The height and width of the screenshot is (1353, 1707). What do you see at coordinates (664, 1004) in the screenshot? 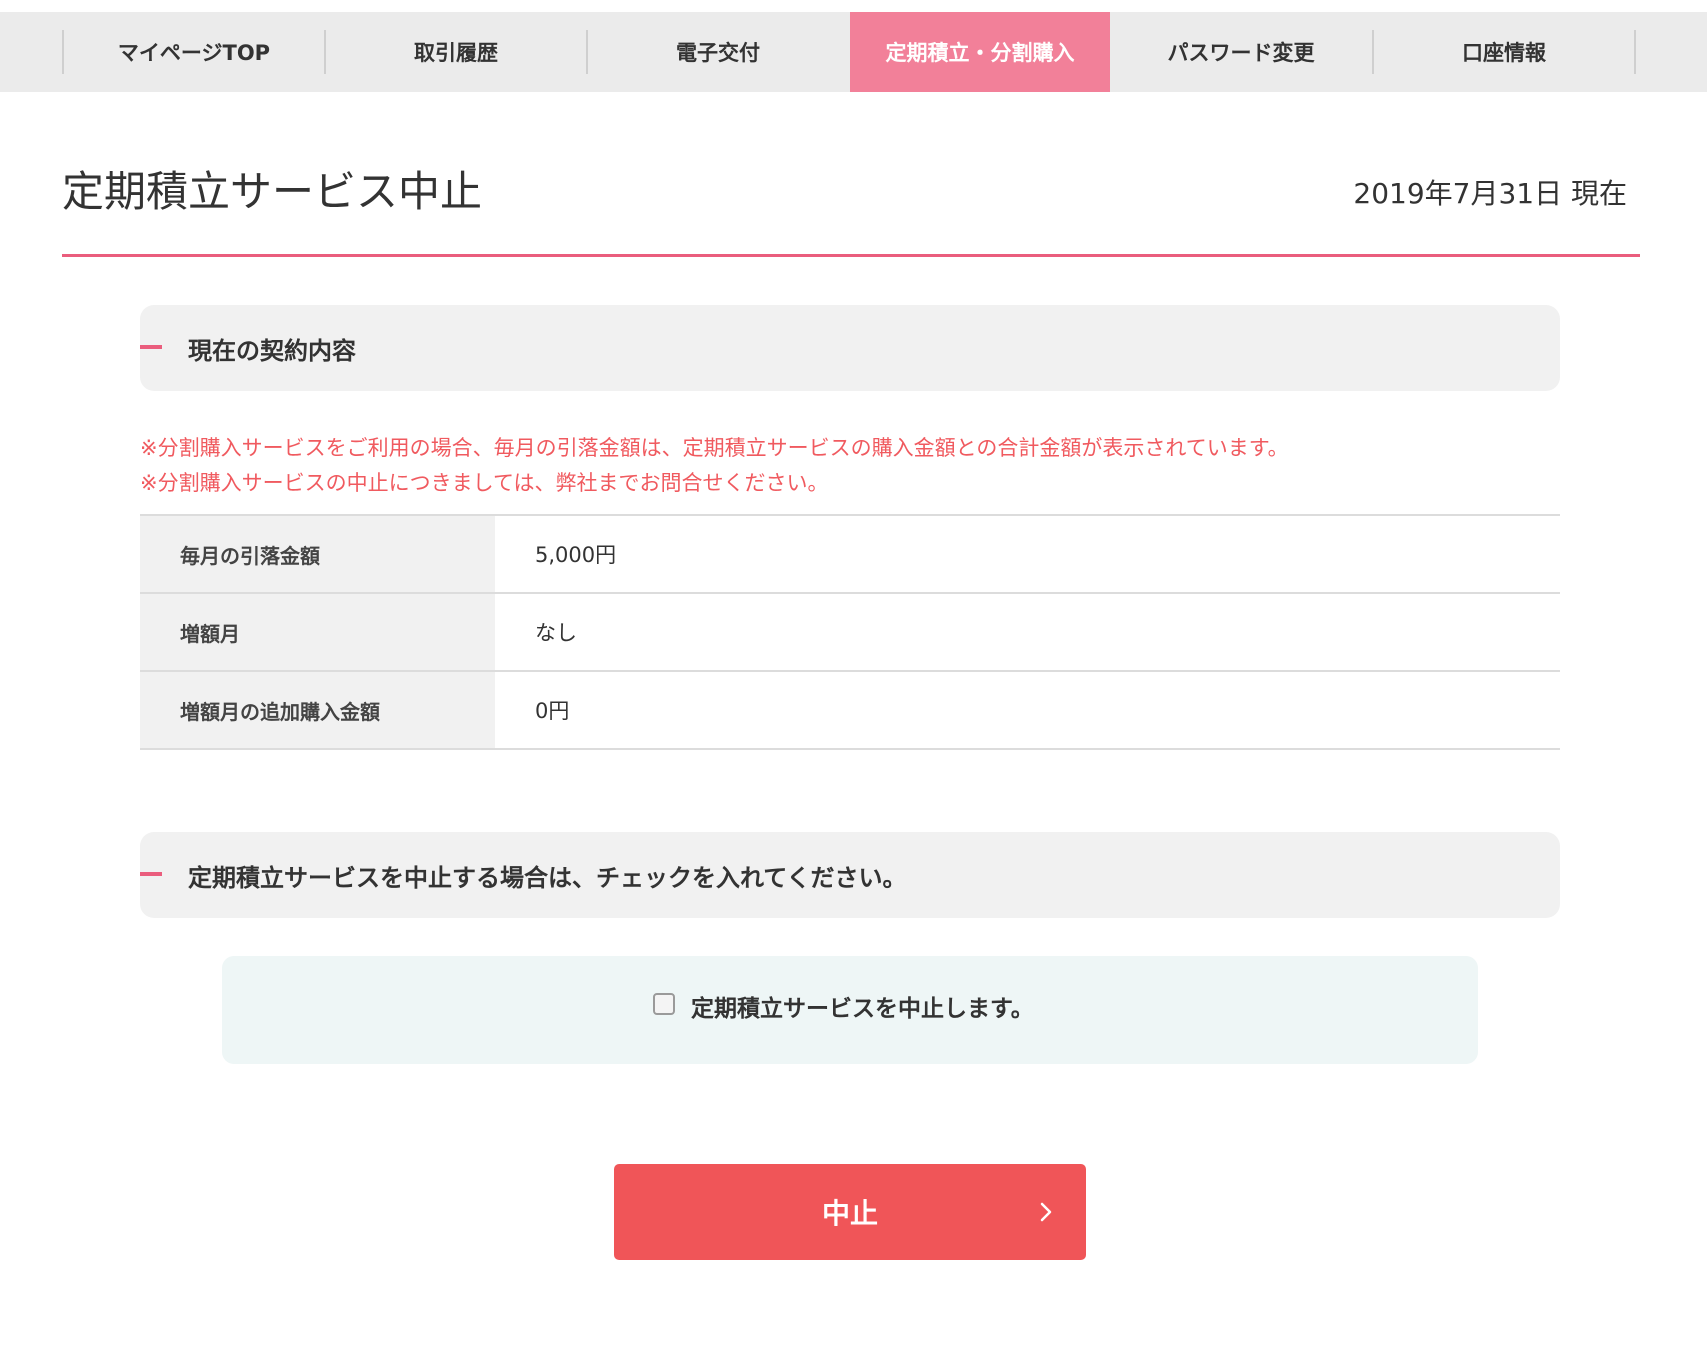
I see `confirm-checkbox` at bounding box center [664, 1004].